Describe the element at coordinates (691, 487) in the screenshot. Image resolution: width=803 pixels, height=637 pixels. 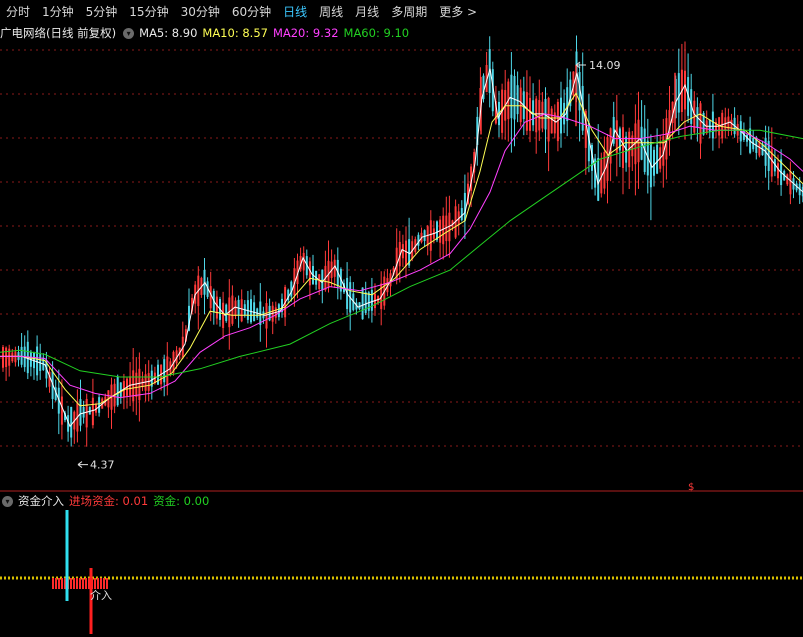
I see `dollar-marker-icon: $` at that location.